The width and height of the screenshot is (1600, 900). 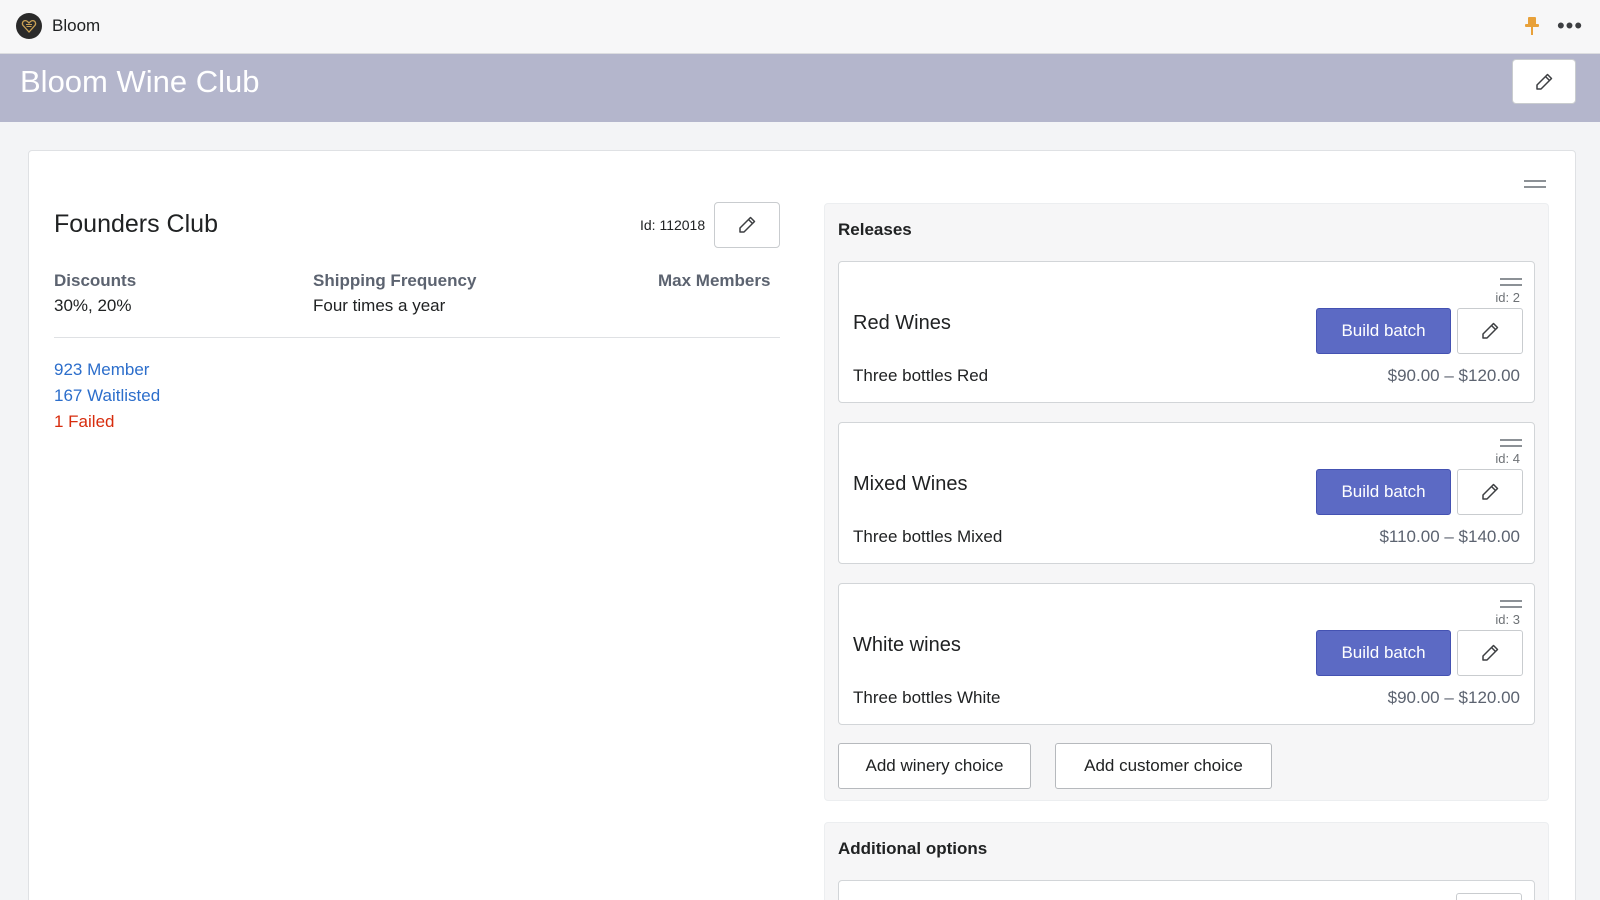 I want to click on additional-options-title: Additional options, so click(x=913, y=848).